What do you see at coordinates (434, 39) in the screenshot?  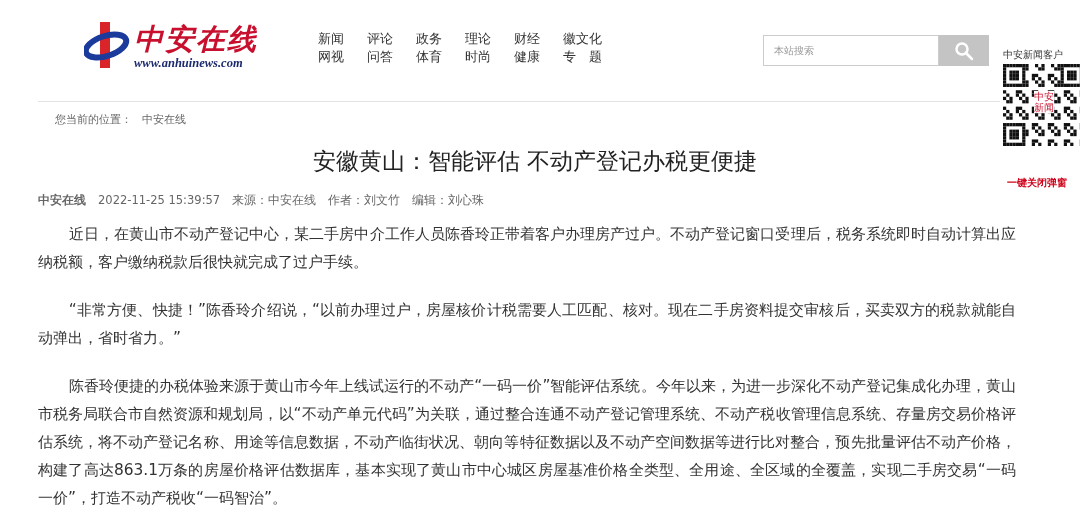 I see `nav-link: 政务` at bounding box center [434, 39].